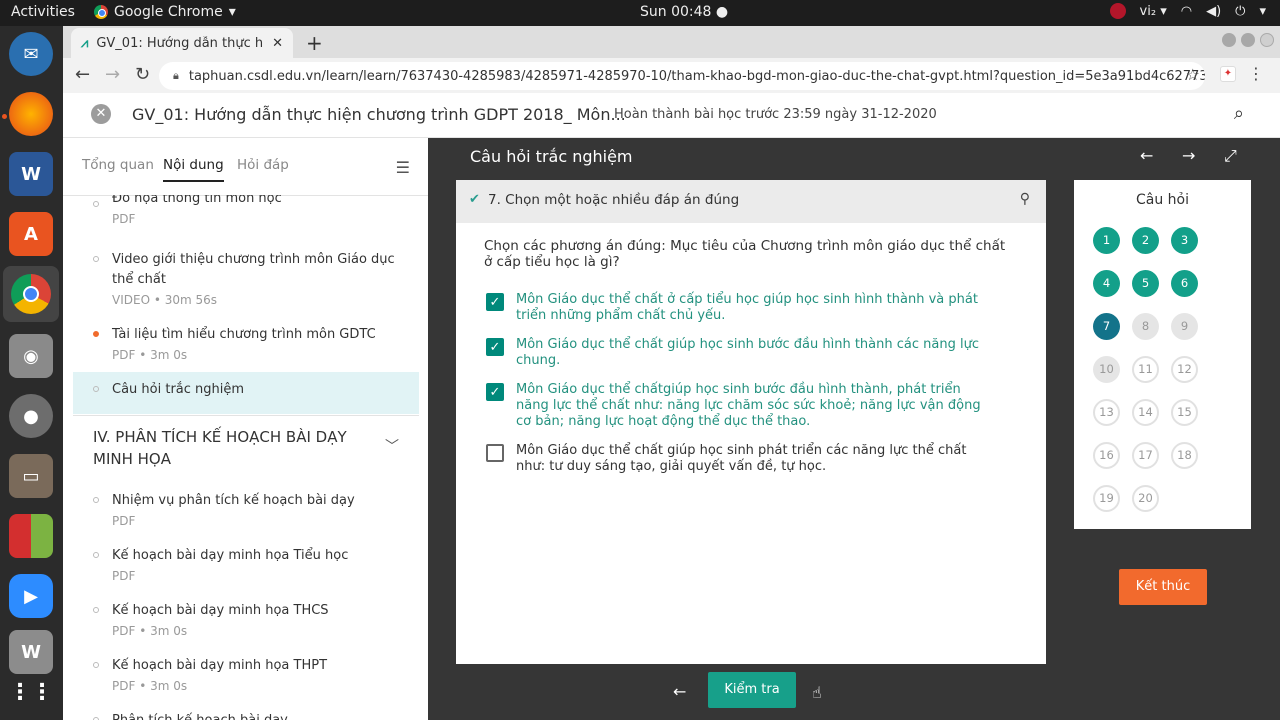  I want to click on input-method-indicator: vi₂ ▾, so click(1153, 11).